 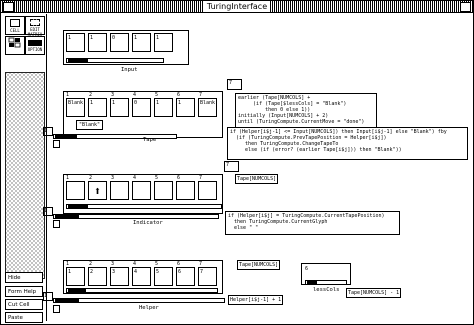 I want to click on helper-resize-handle, so click(x=56, y=309).